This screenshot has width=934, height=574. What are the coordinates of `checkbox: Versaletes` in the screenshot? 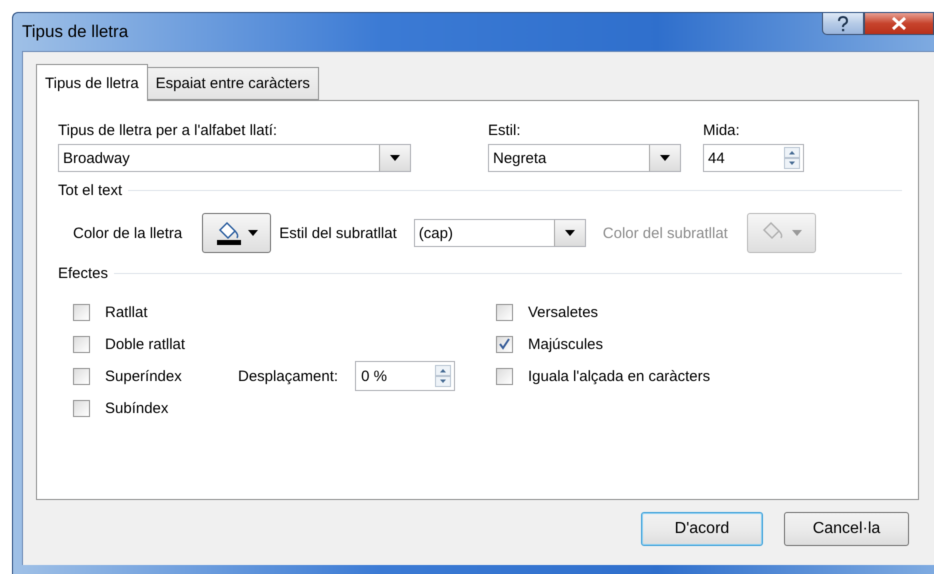 It's located at (699, 312).